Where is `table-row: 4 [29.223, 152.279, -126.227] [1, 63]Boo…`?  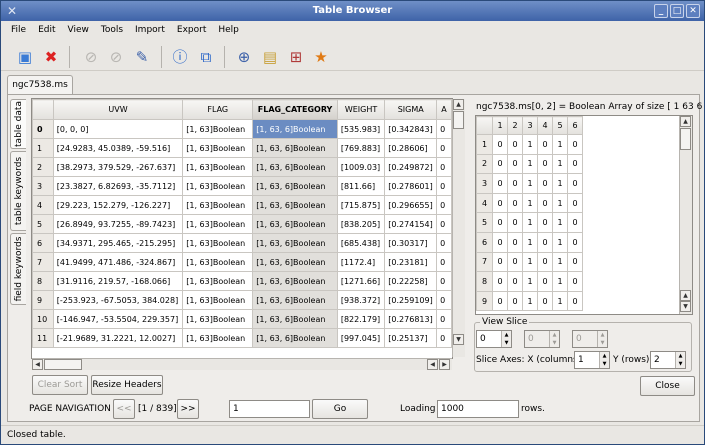 table-row: 4 [29.223, 152.279, -126.227] [1, 63]Boo… is located at coordinates (242, 205).